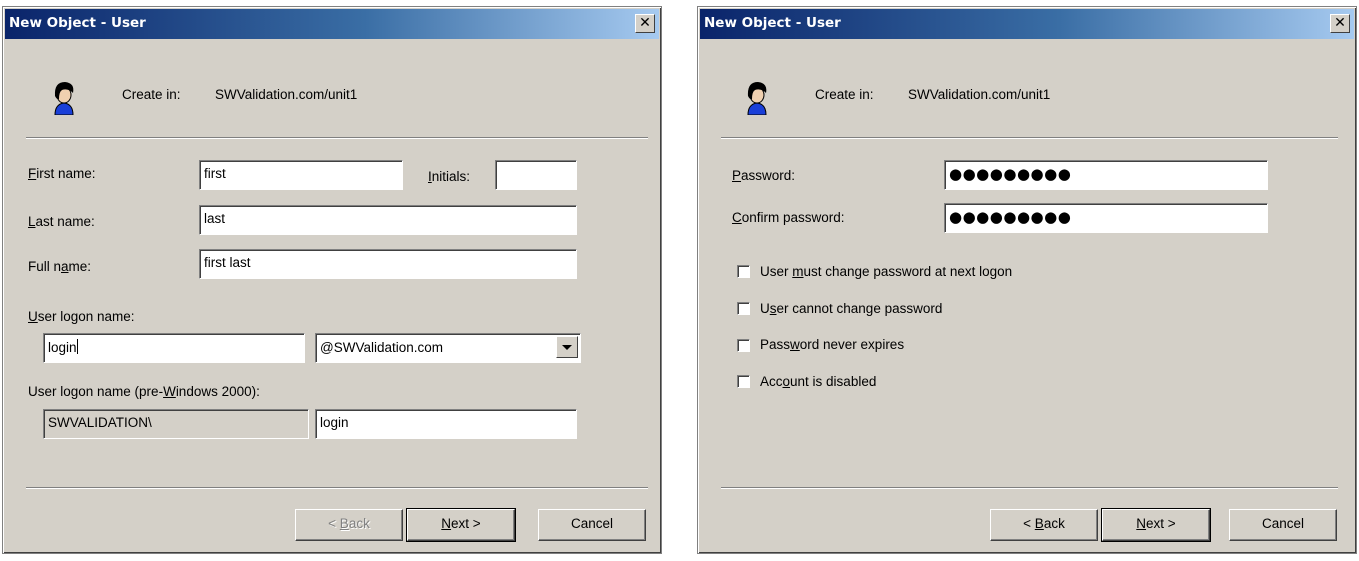  Describe the element at coordinates (788, 217) in the screenshot. I see `confirm-password-label: Confirm password:` at that location.